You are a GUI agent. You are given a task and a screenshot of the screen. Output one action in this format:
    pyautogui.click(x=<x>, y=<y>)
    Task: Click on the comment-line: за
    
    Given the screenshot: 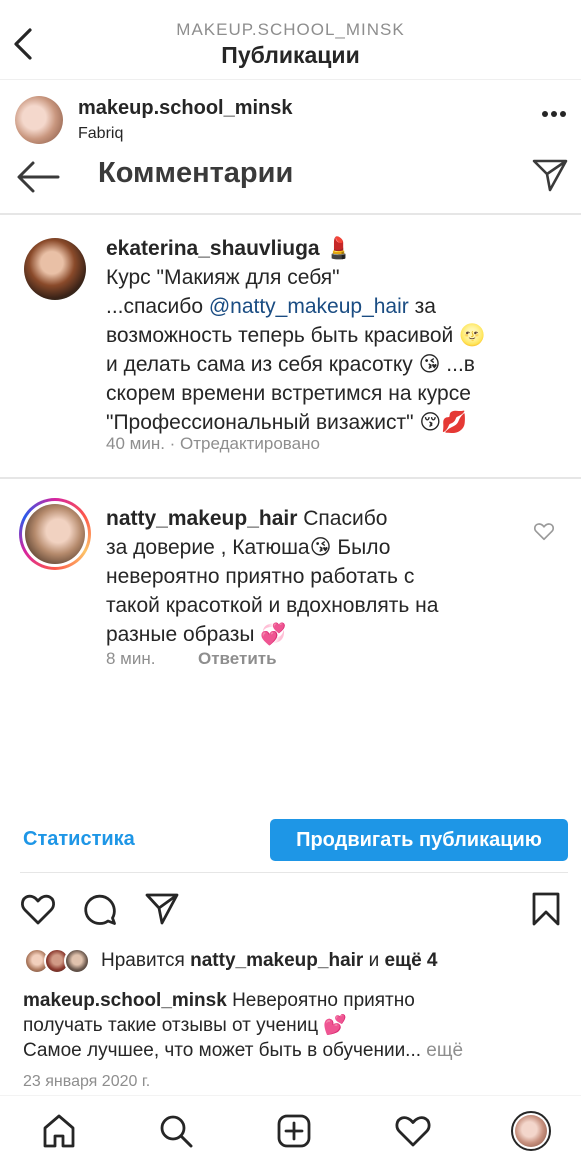 What is the action you would take?
    pyautogui.click(x=422, y=306)
    